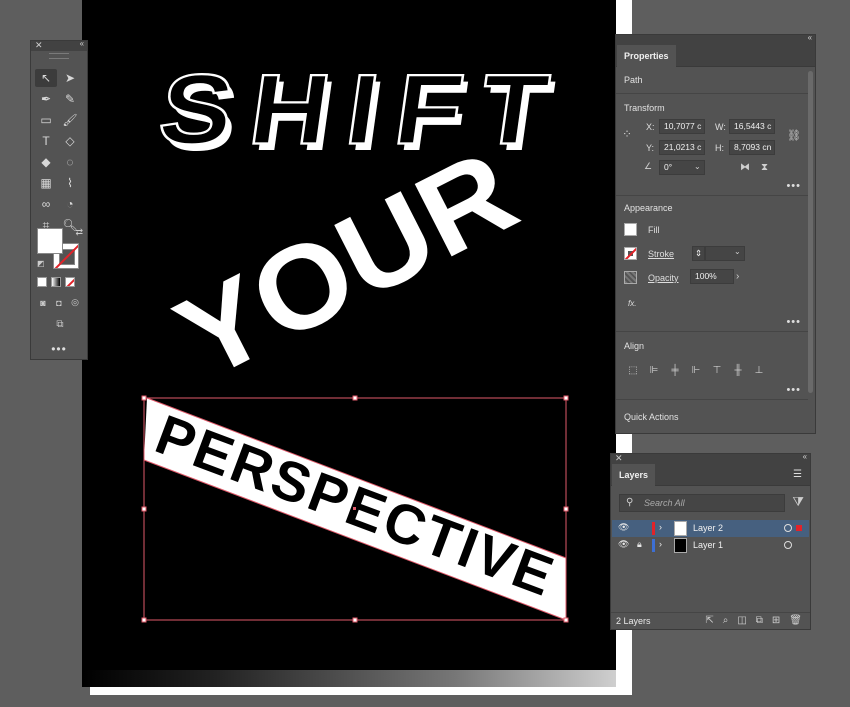  What do you see at coordinates (633, 80) in the screenshot?
I see `path-label: Path` at bounding box center [633, 80].